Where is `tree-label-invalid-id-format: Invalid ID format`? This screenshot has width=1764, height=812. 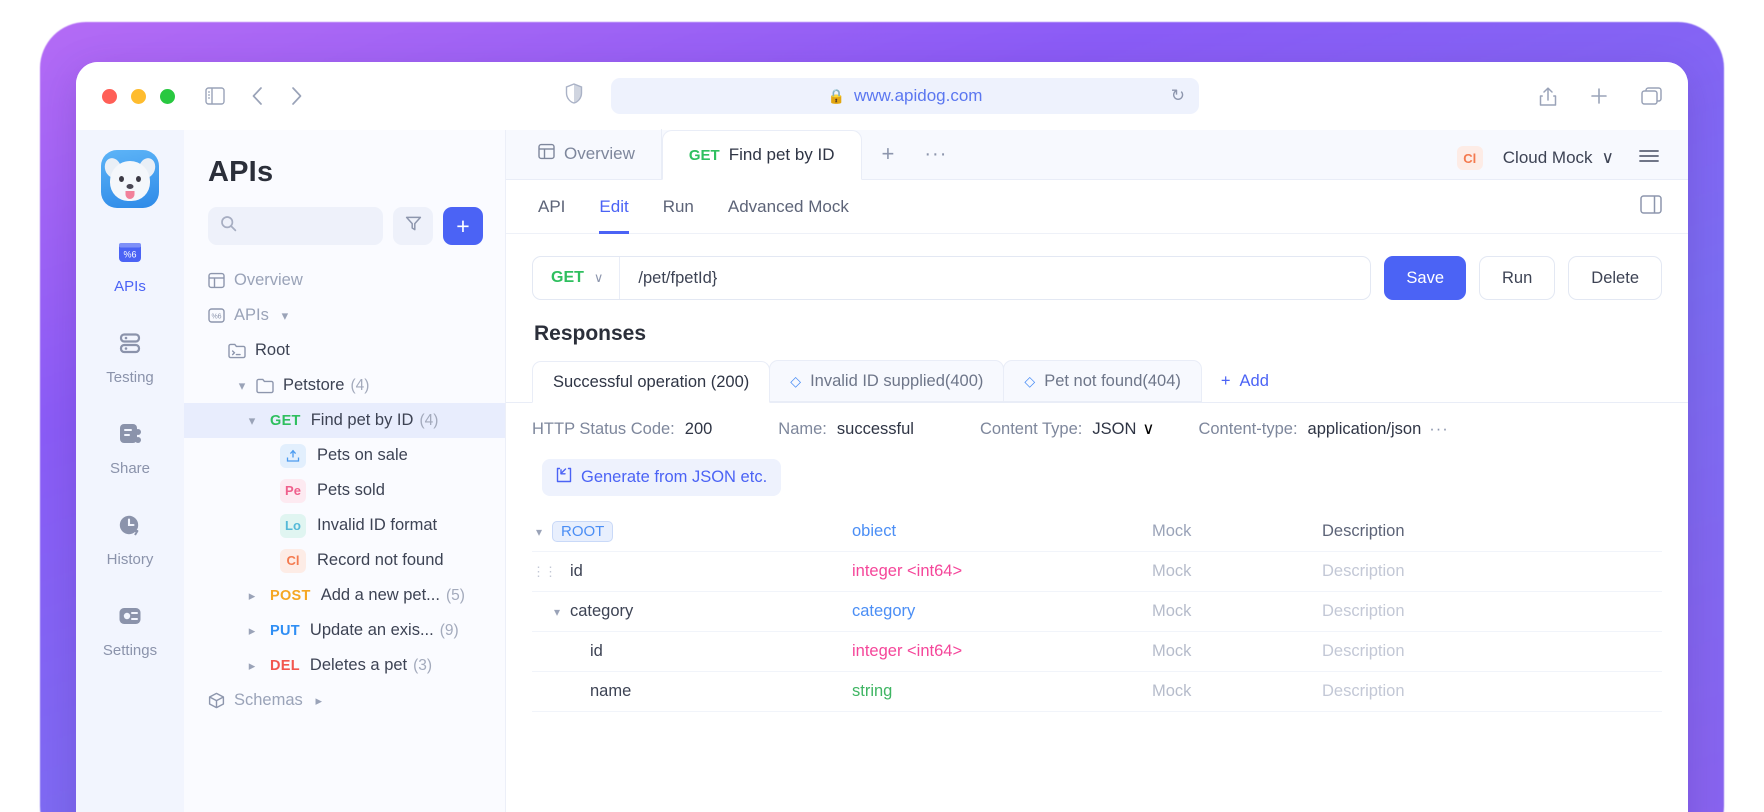 tree-label-invalid-id-format: Invalid ID format is located at coordinates (377, 525).